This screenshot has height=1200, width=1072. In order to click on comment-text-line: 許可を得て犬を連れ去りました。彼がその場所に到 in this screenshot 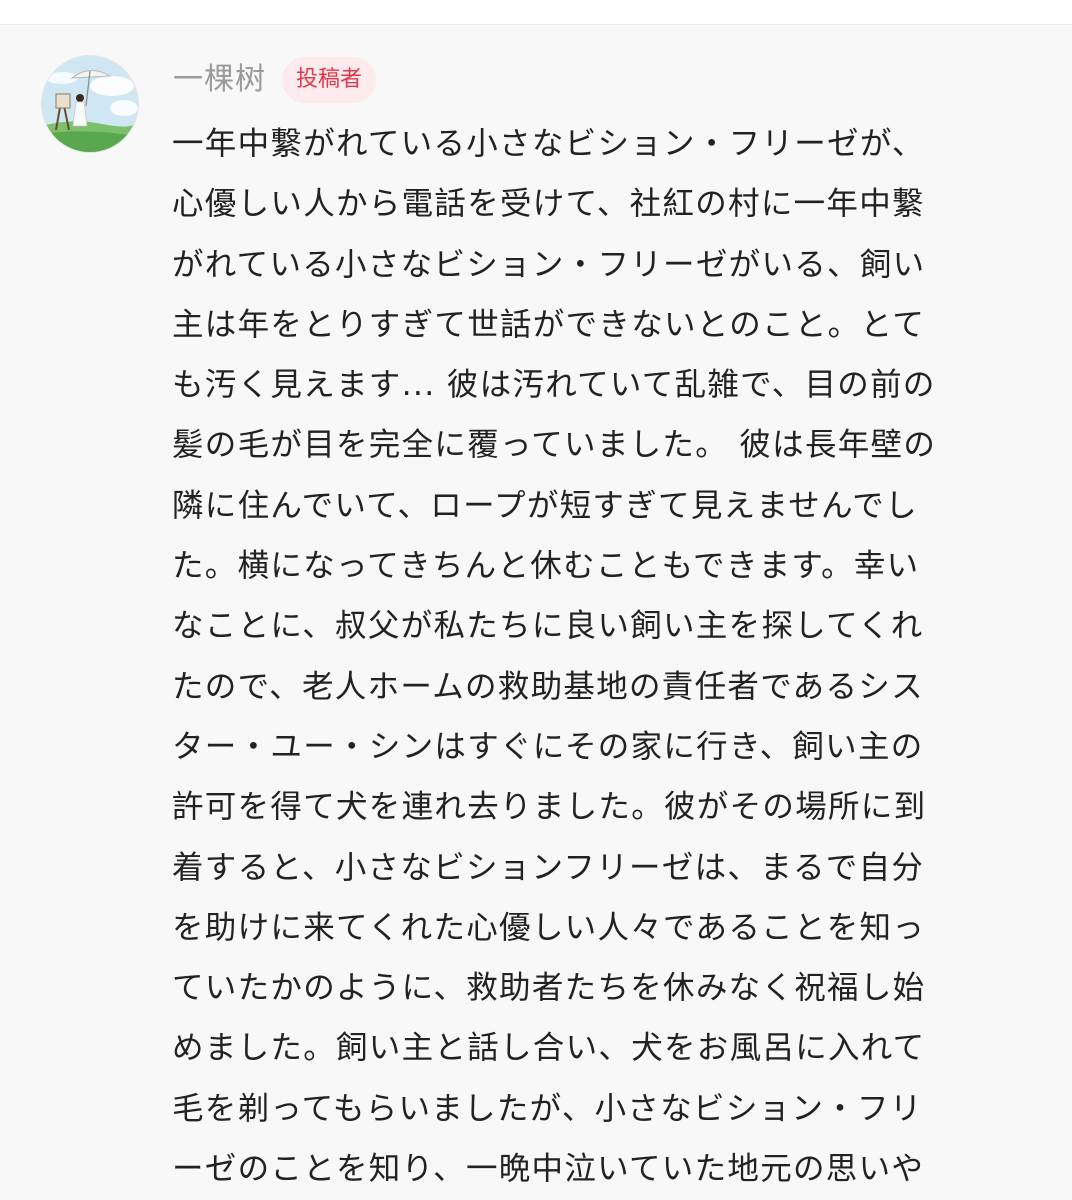, I will do `click(549, 807)`.